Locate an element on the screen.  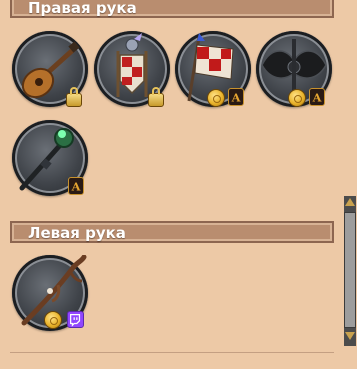
scrollbar-thumb is located at coordinates (350, 270).